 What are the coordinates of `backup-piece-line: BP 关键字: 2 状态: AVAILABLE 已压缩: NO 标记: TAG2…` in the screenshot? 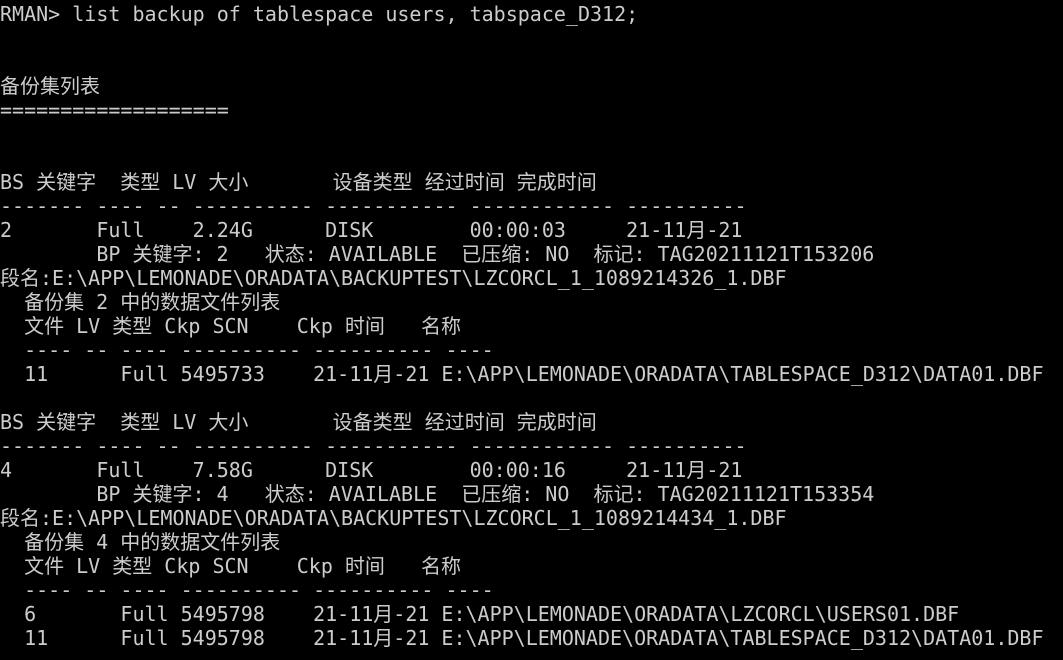 It's located at (437, 254).